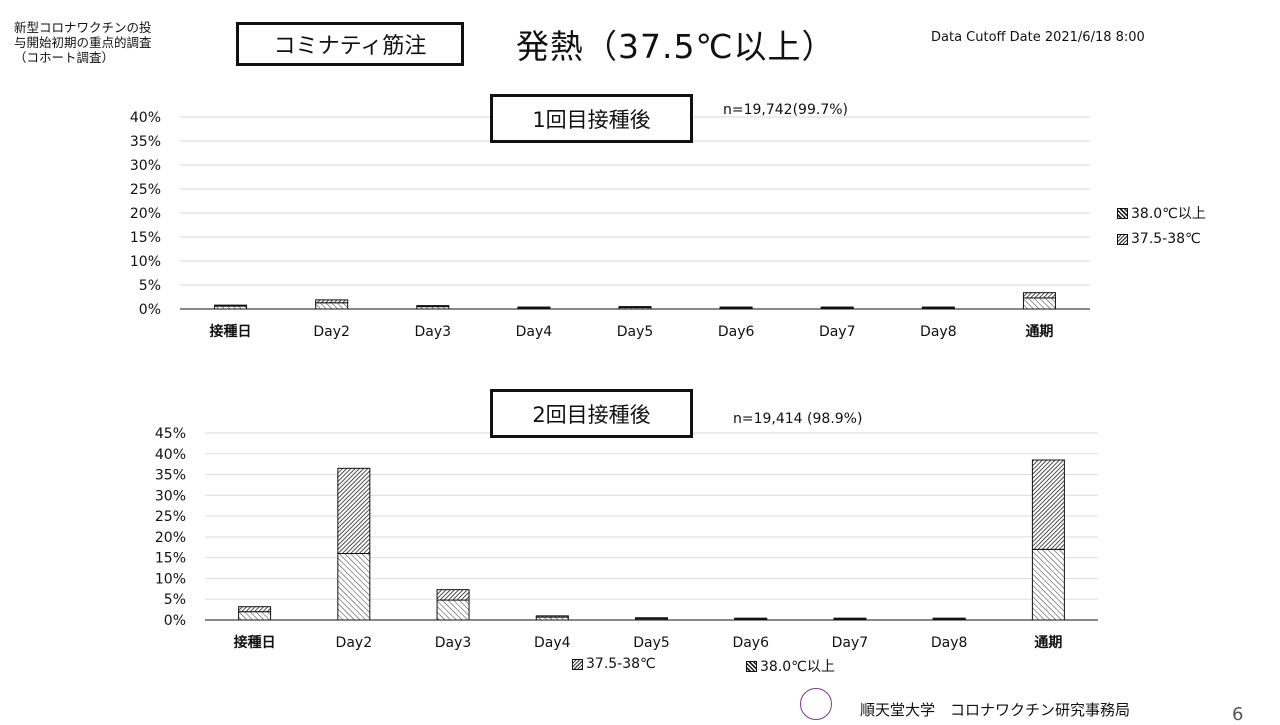  I want to click on chart-dose2-legend-high: 38.0℃以上, so click(790, 666).